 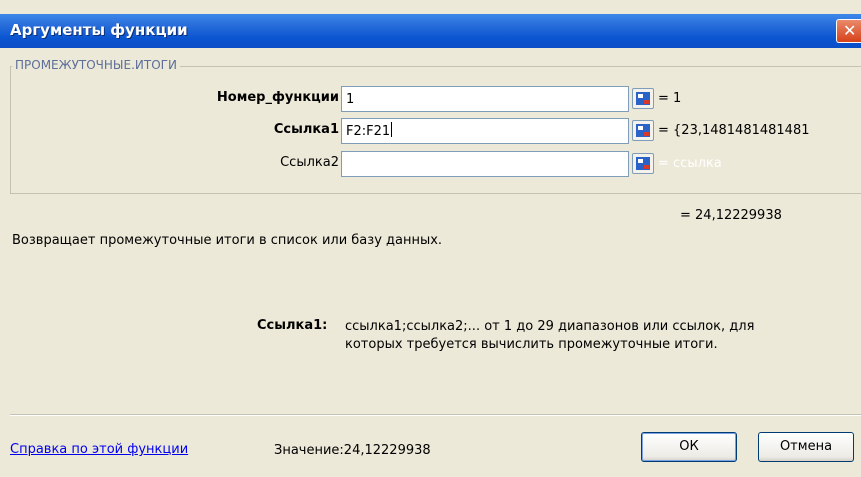 I want to click on ref2-input, so click(x=485, y=164).